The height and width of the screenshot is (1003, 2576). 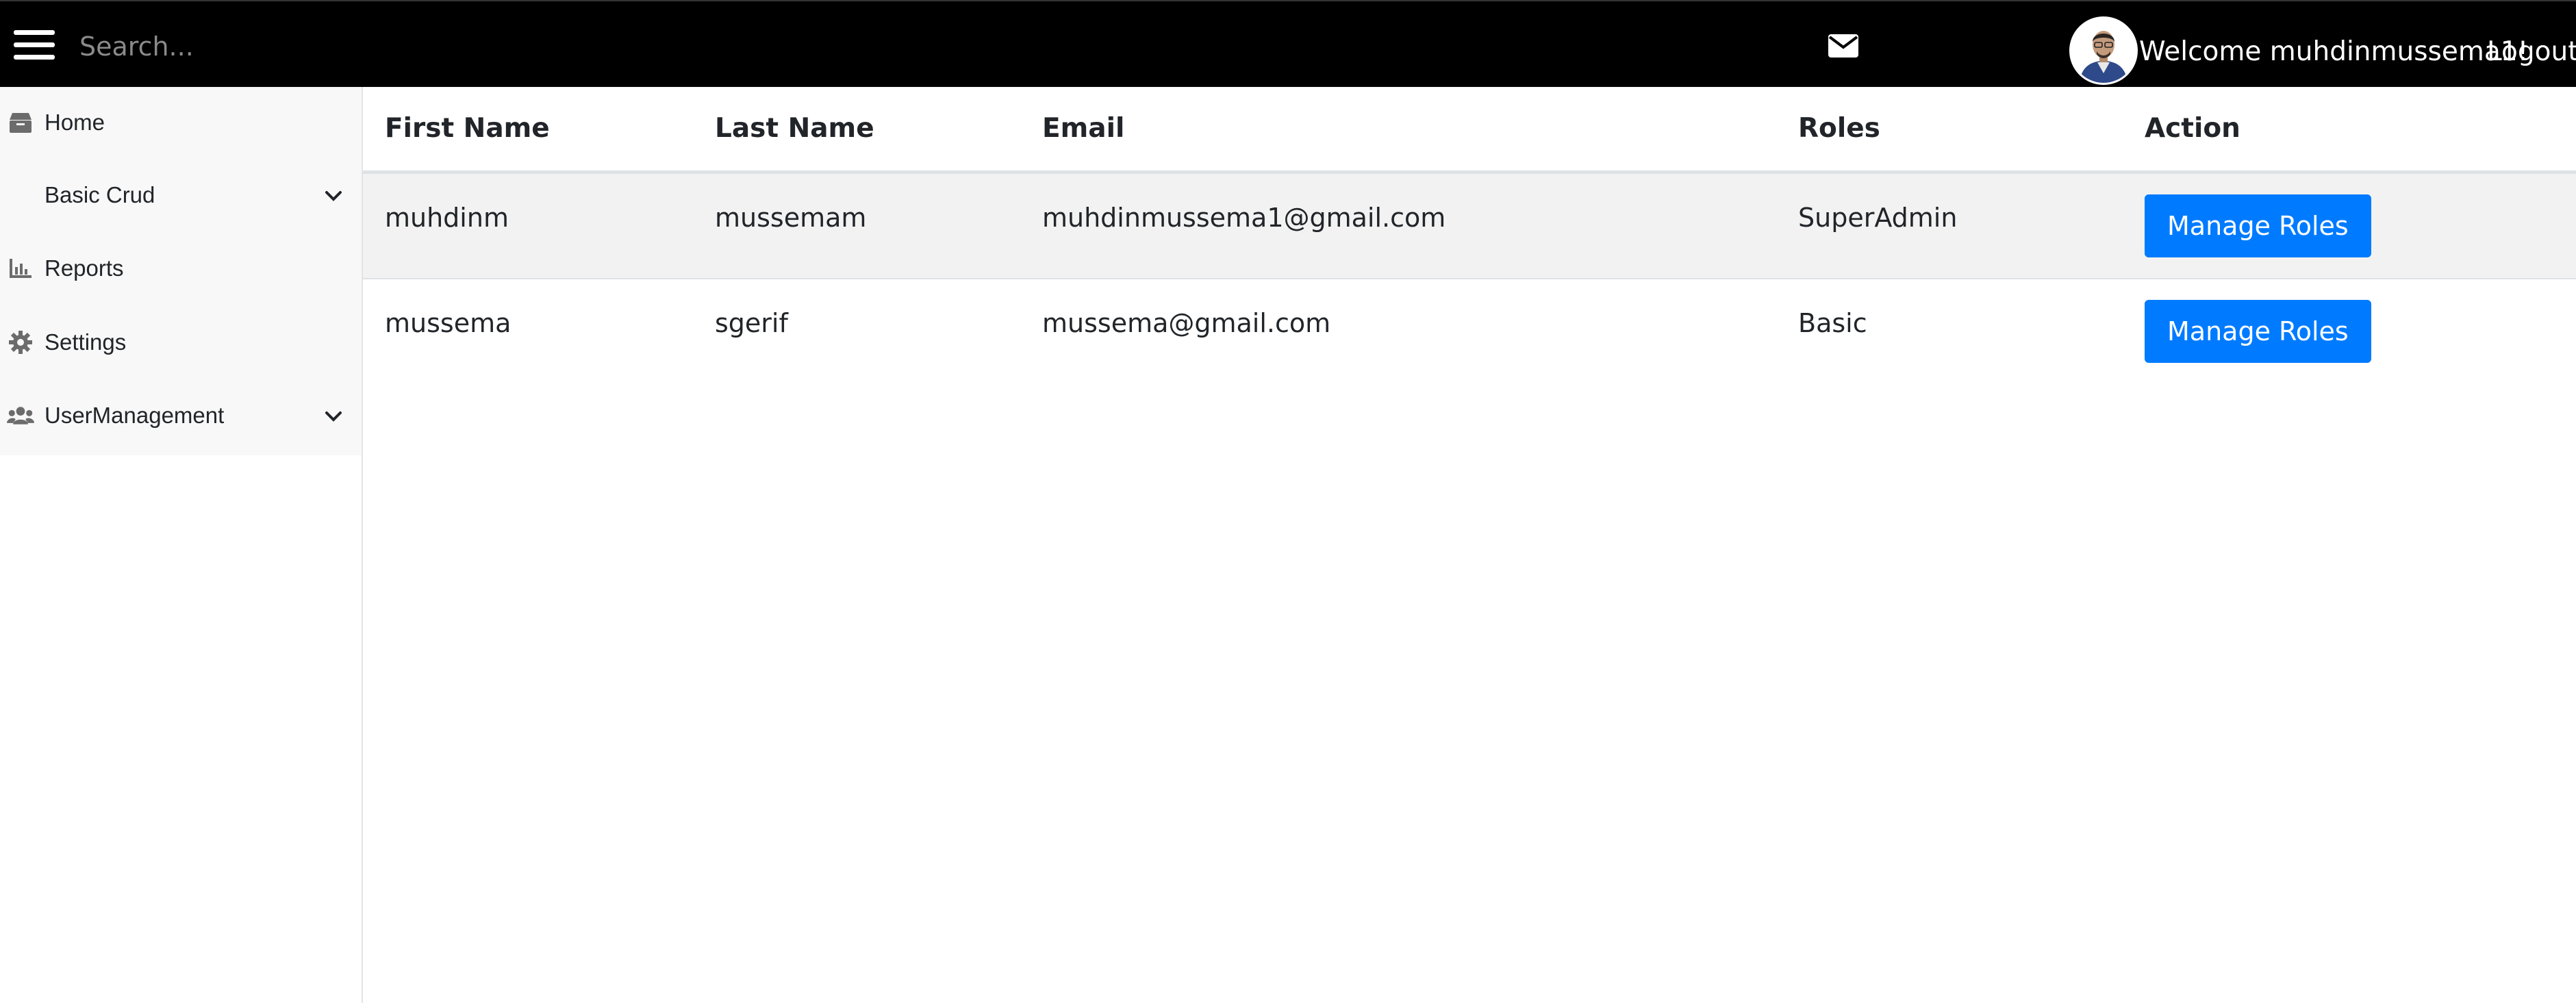 What do you see at coordinates (2531, 52) in the screenshot?
I see `logout-link: Logout` at bounding box center [2531, 52].